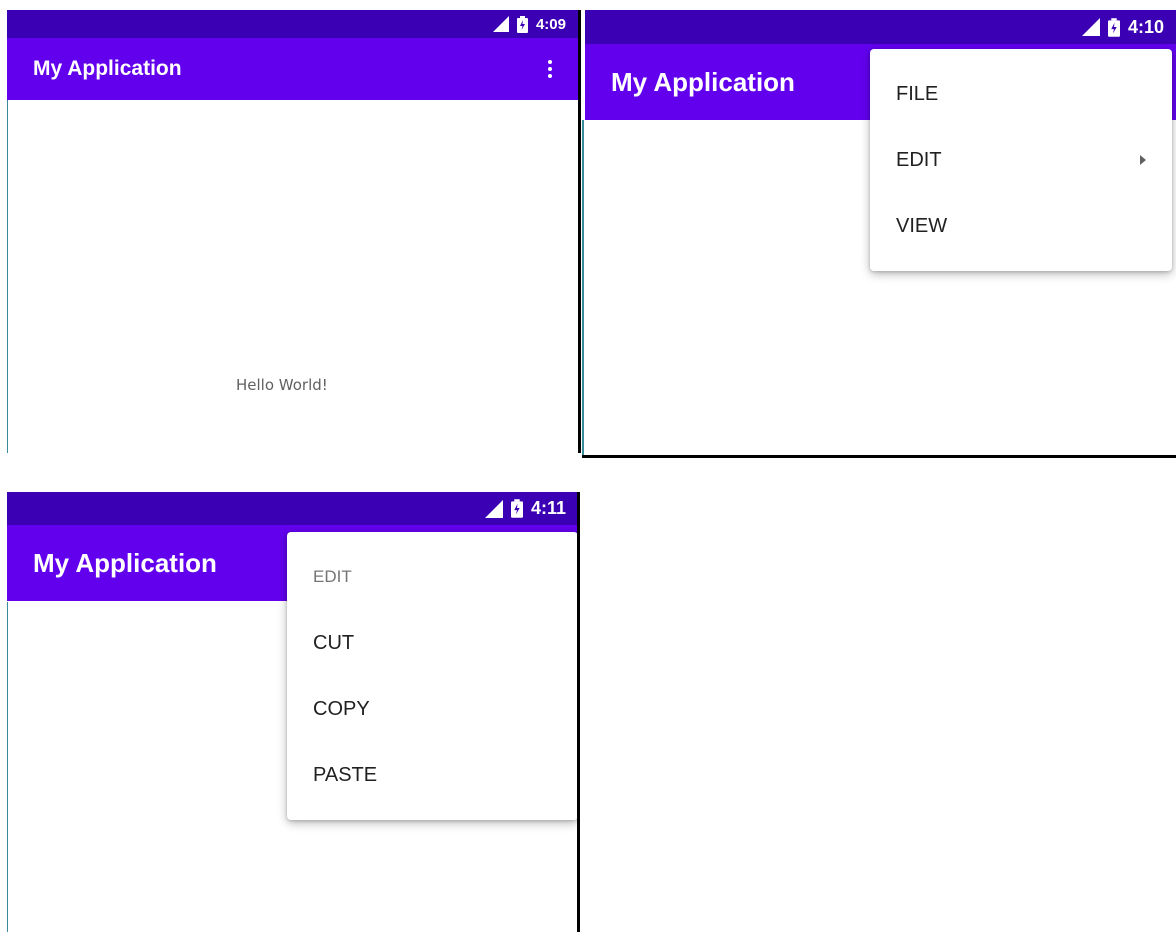 The width and height of the screenshot is (1176, 932). I want to click on submenu-header: EDIT, so click(332, 576).